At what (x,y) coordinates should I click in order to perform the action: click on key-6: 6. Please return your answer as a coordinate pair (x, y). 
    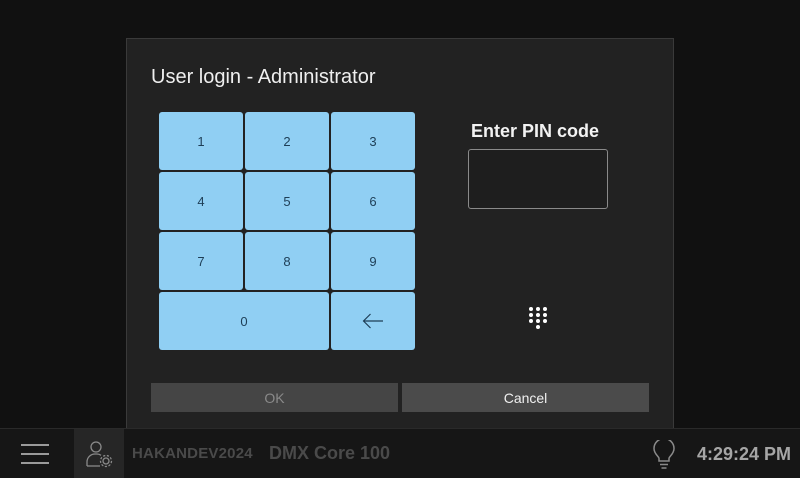
    Looking at the image, I should click on (373, 201).